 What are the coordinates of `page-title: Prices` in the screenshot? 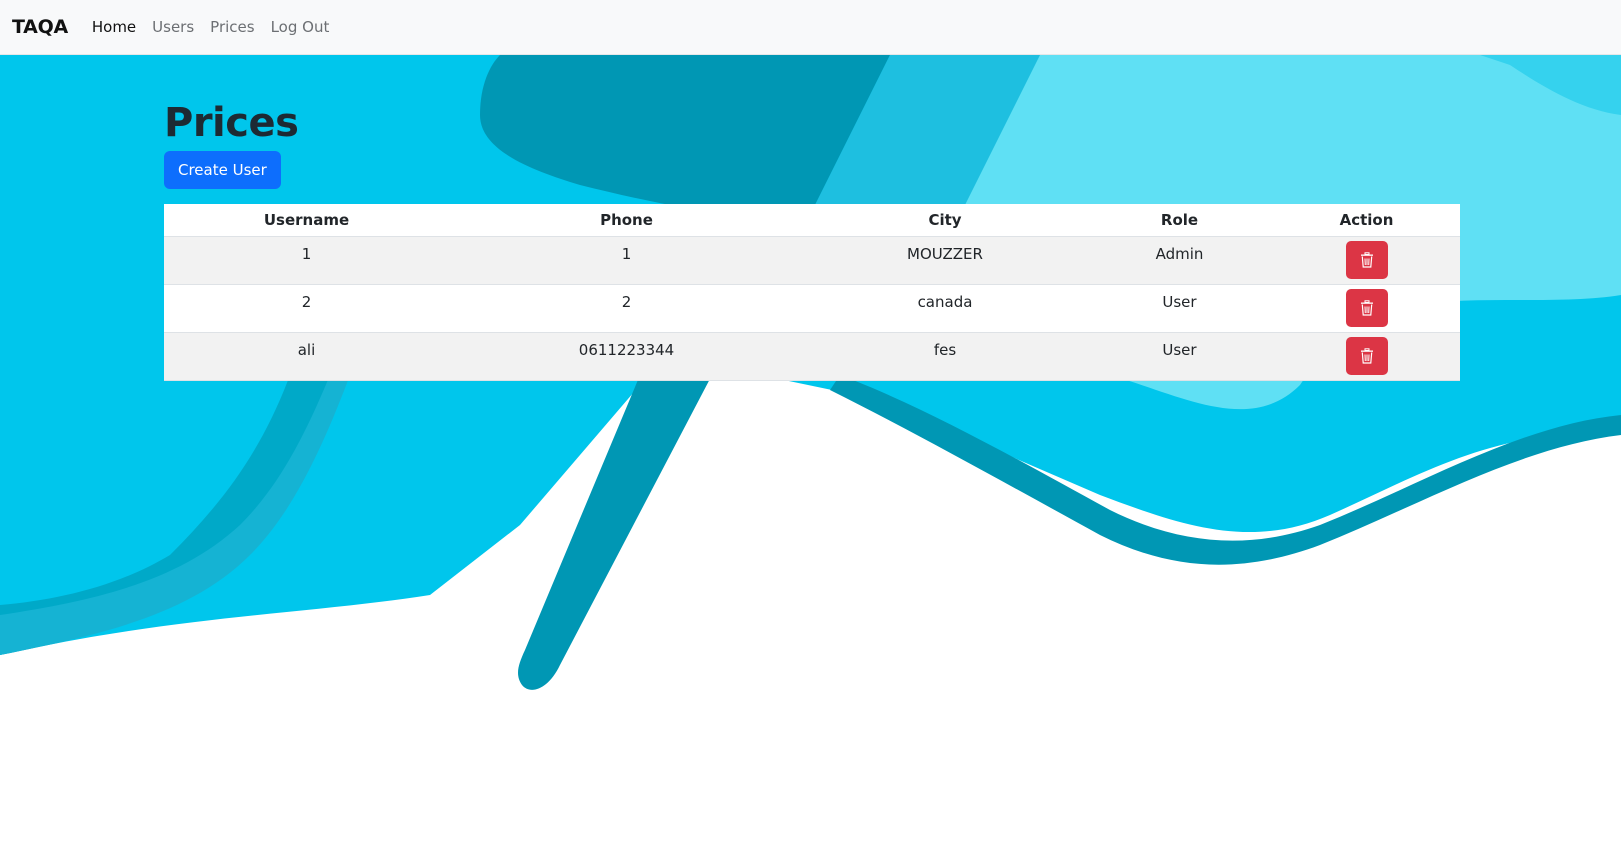 It's located at (231, 123).